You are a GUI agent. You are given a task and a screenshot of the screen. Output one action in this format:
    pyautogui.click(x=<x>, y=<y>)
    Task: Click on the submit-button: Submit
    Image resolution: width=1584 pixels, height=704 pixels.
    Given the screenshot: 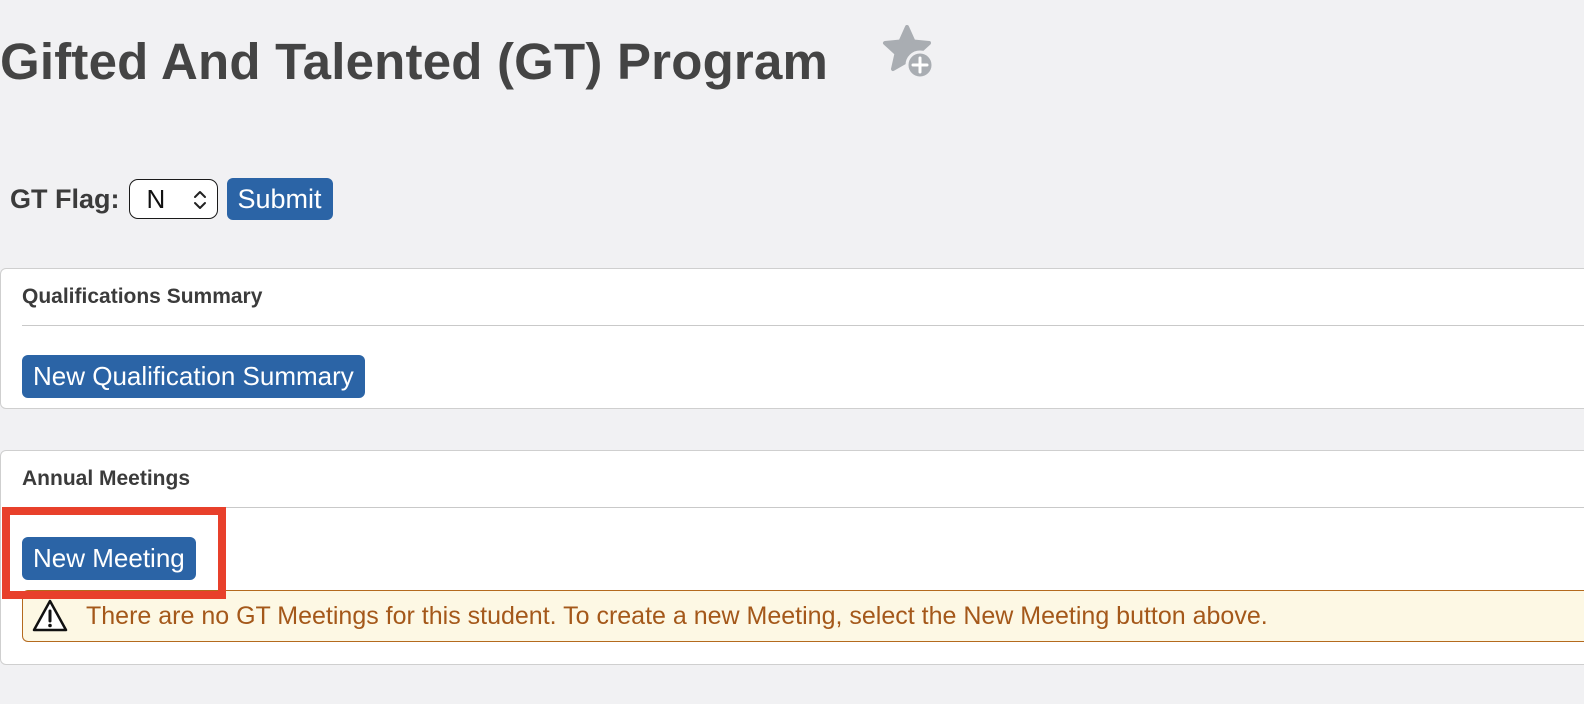 What is the action you would take?
    pyautogui.click(x=279, y=199)
    